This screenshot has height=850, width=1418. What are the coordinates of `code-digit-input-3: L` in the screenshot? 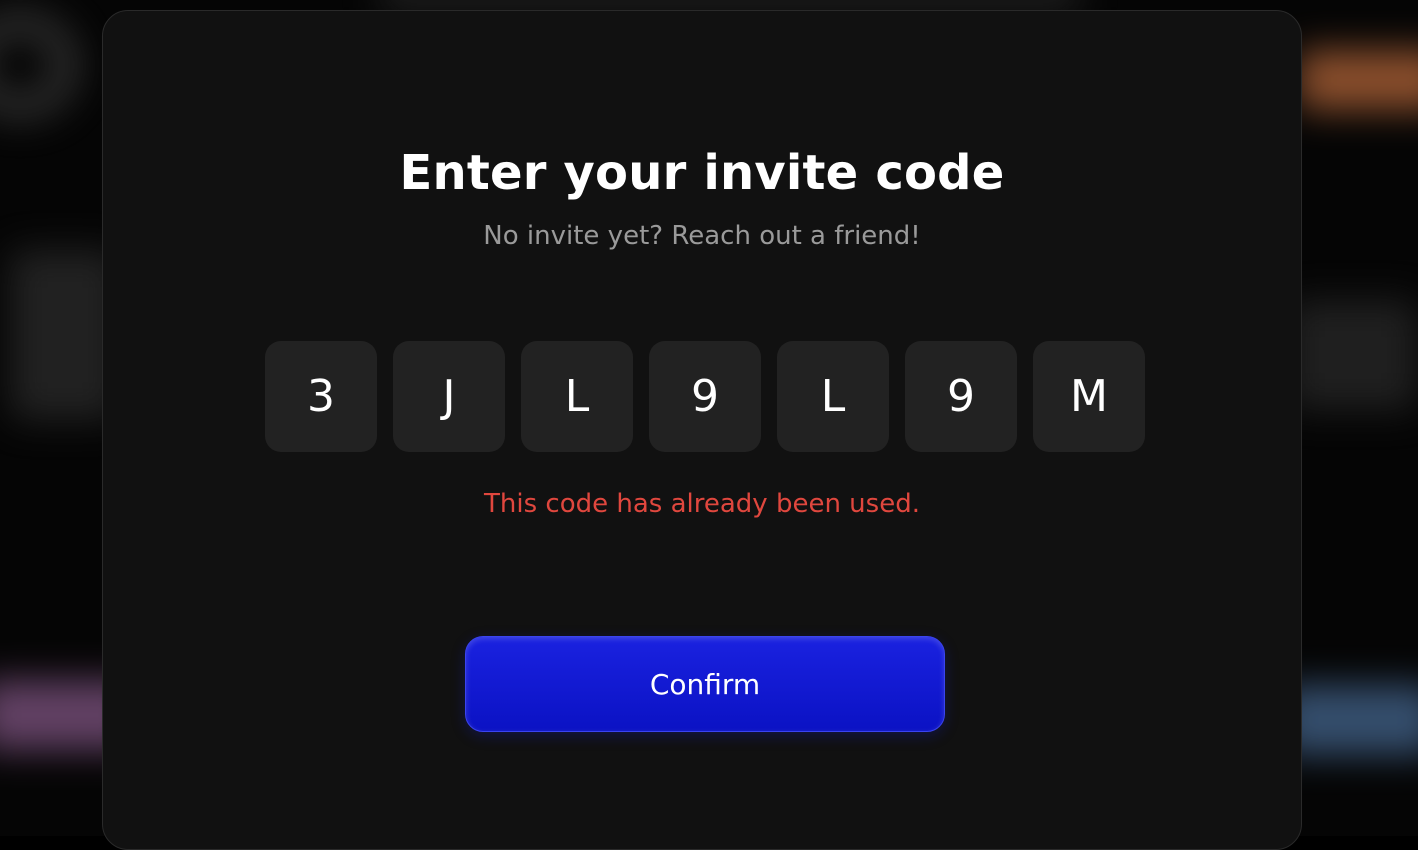 It's located at (577, 396).